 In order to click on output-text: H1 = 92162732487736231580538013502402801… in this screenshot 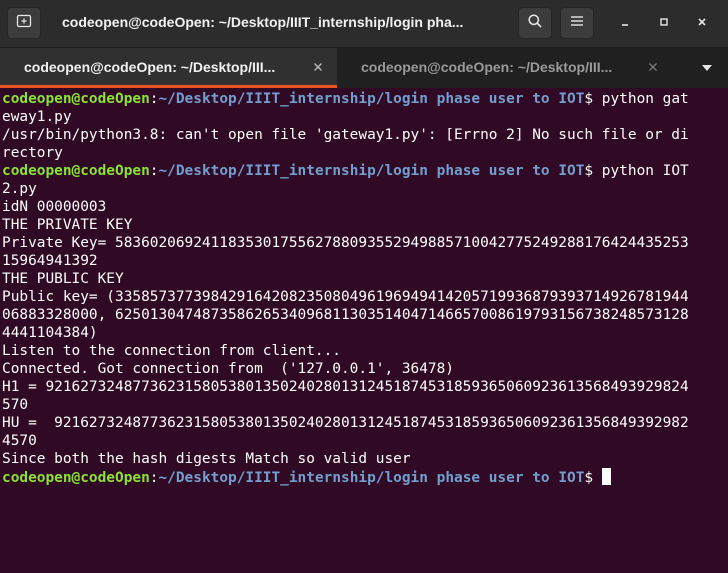, I will do `click(345, 387)`.